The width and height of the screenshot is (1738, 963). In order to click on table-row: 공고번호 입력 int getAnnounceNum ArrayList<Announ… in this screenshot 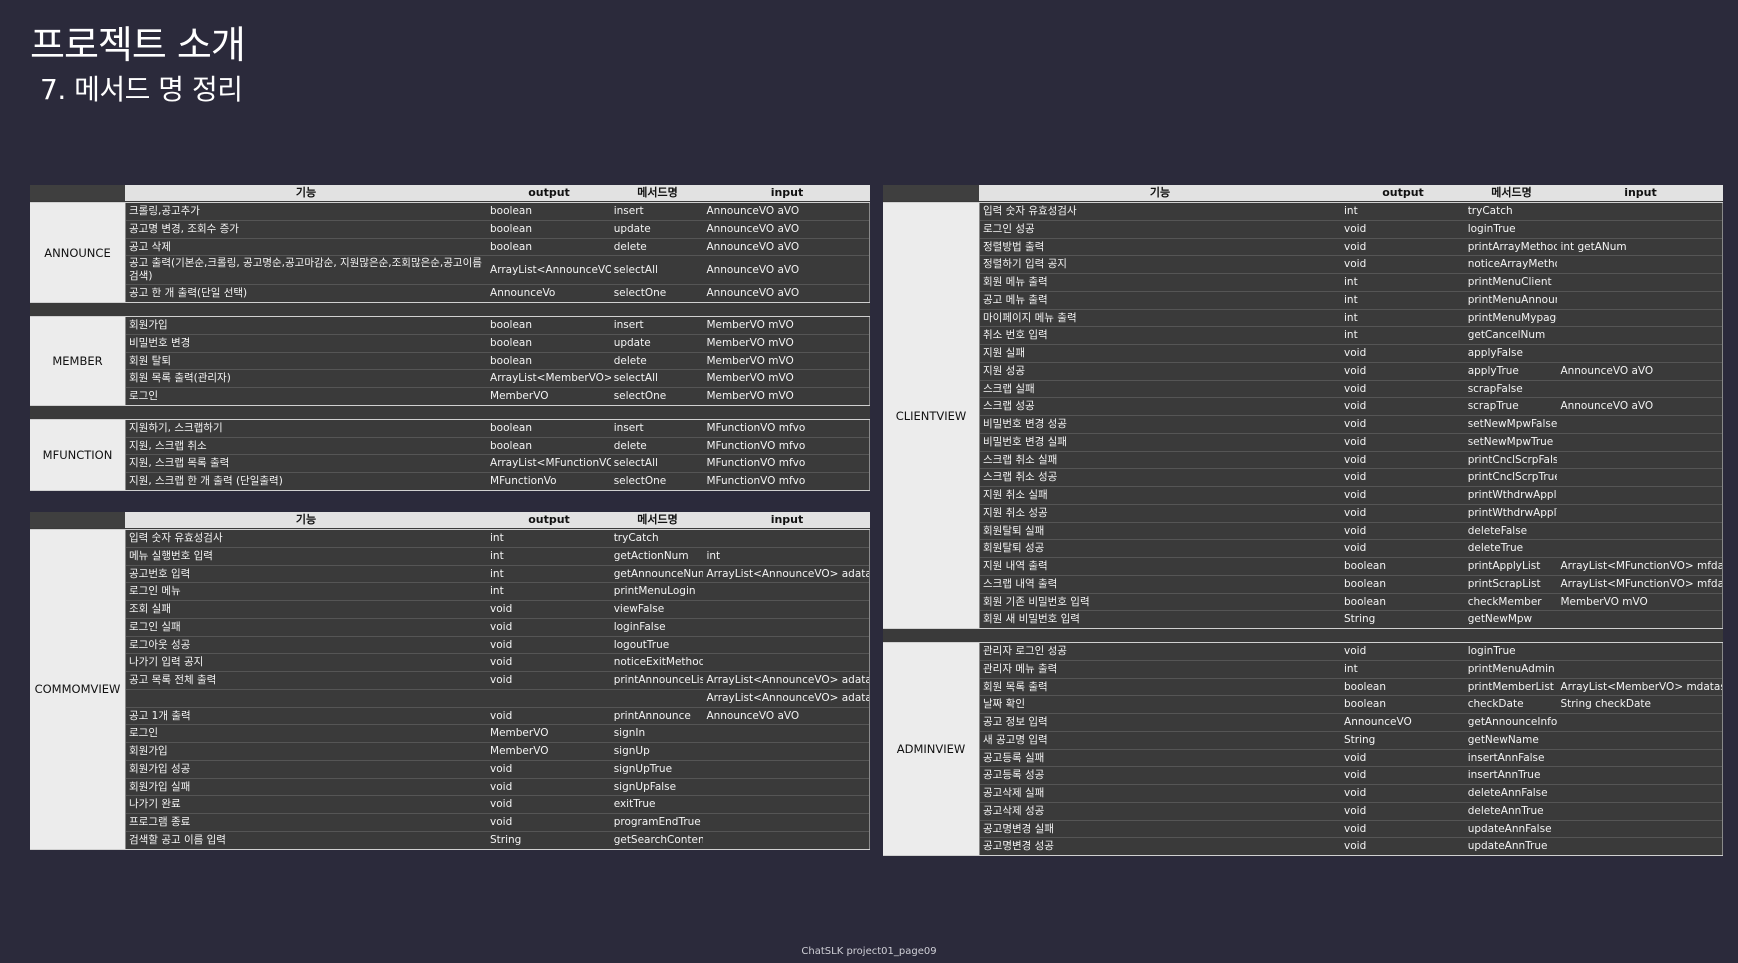, I will do `click(497, 575)`.